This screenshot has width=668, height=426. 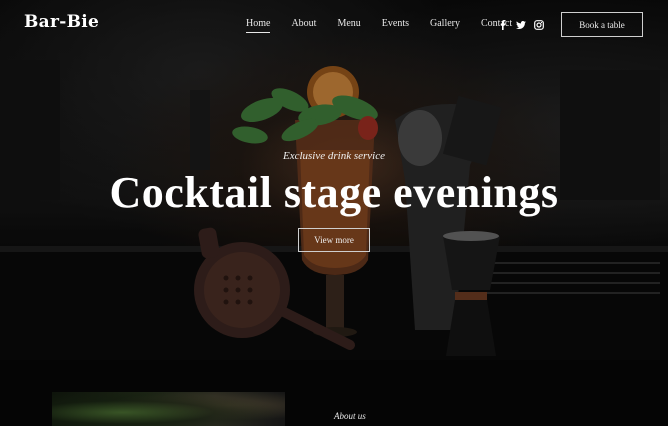 What do you see at coordinates (258, 25) in the screenshot?
I see `nav-item-home: Home` at bounding box center [258, 25].